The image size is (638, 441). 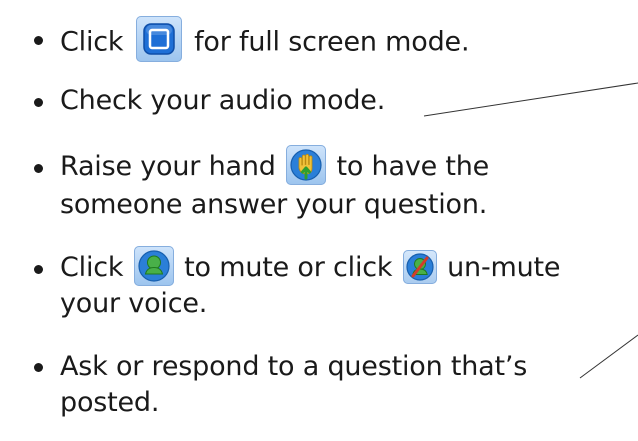 I want to click on microphone-icon, so click(x=153, y=265).